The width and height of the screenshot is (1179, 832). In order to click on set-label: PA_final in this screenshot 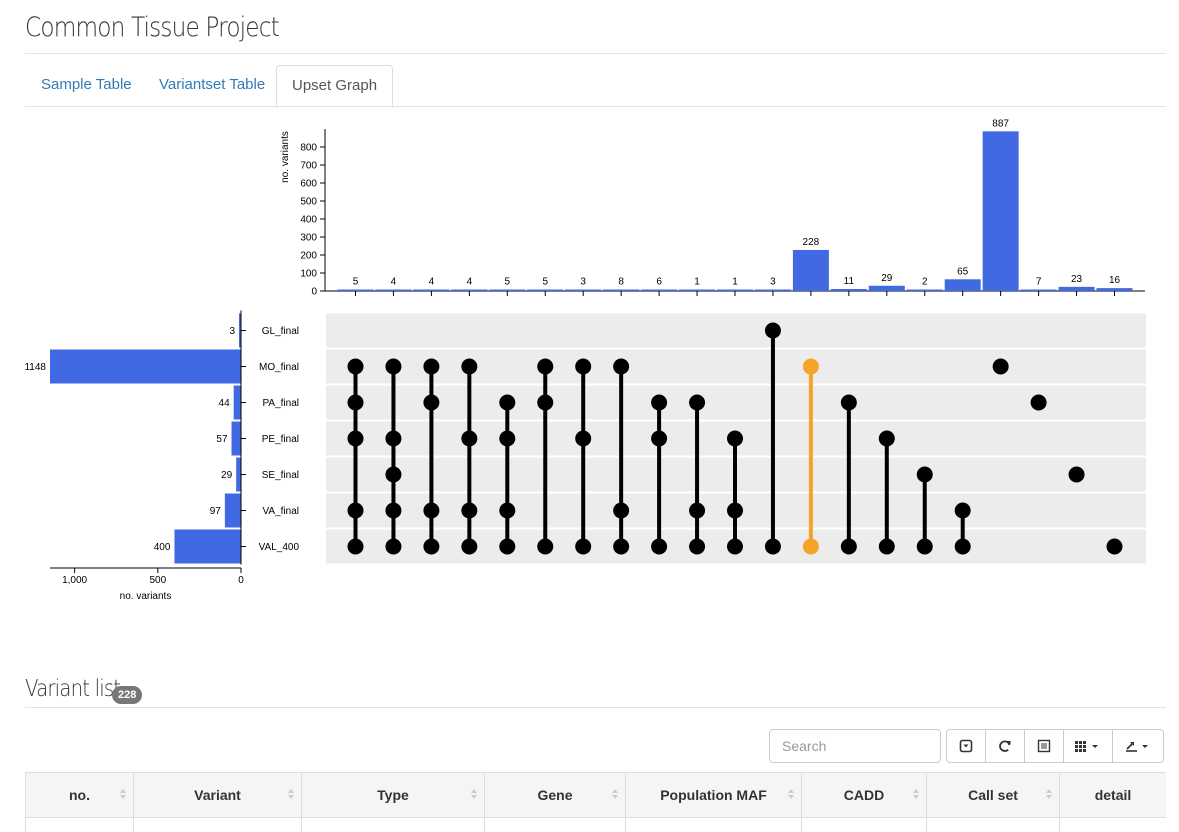, I will do `click(280, 403)`.